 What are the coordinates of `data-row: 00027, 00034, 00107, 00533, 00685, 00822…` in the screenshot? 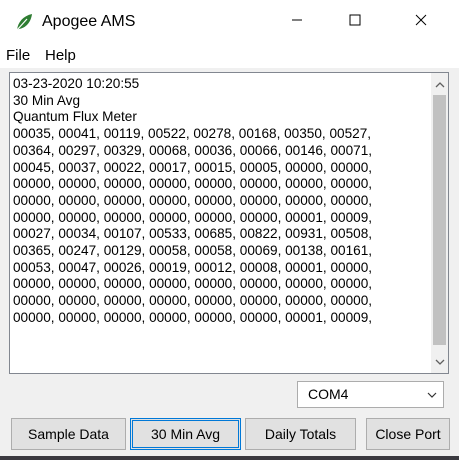 It's located at (193, 234).